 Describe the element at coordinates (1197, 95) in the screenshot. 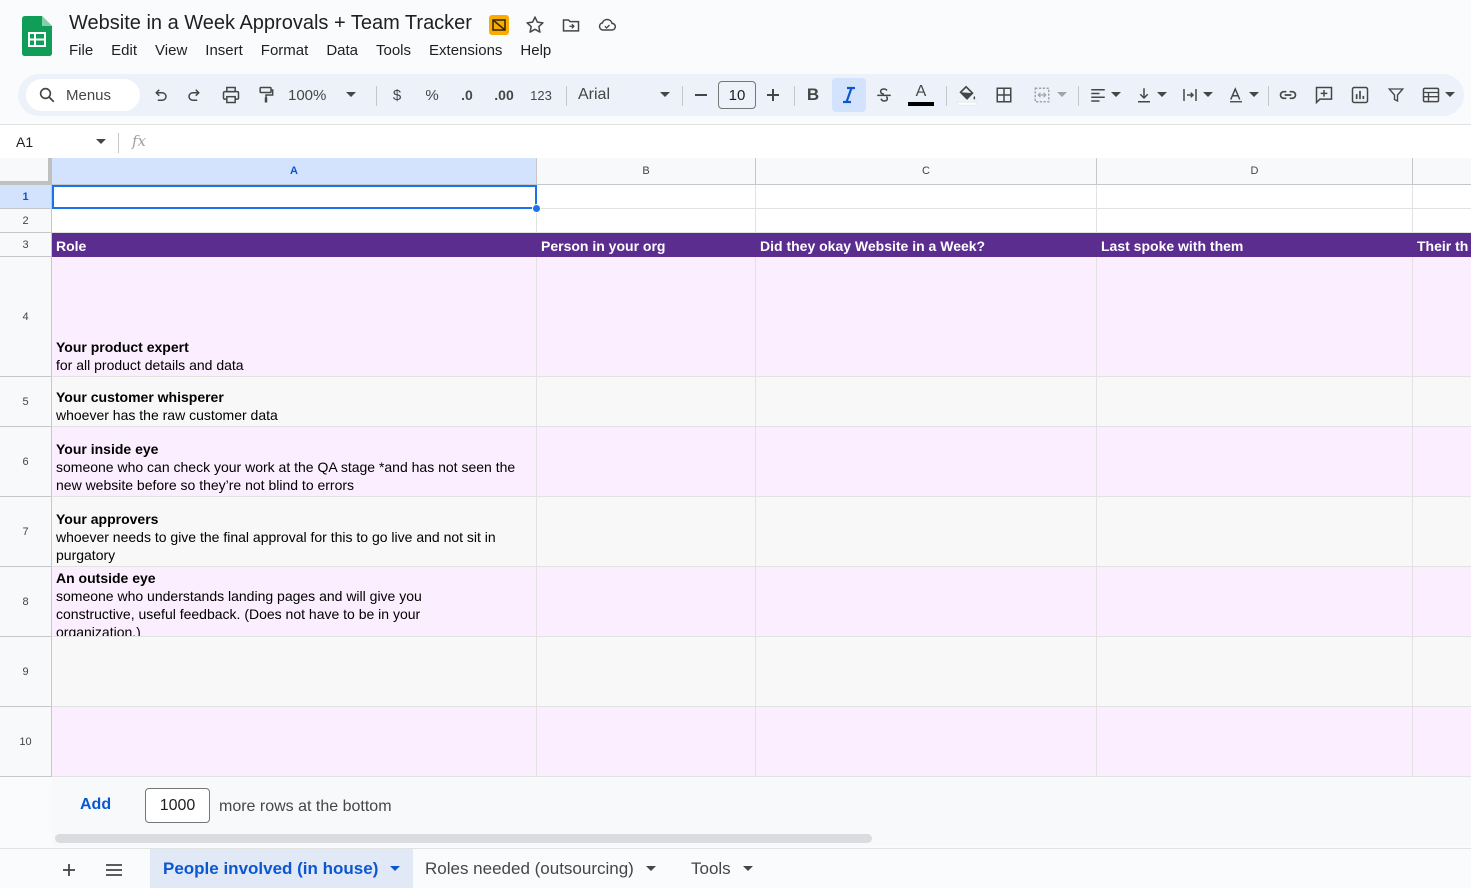

I see `text-wrapping-button` at that location.